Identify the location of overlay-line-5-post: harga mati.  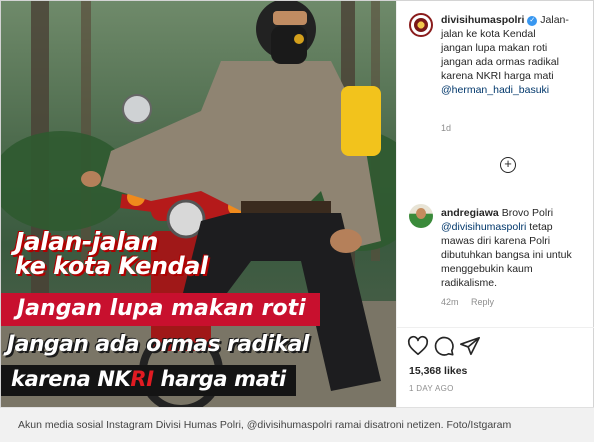
(220, 379).